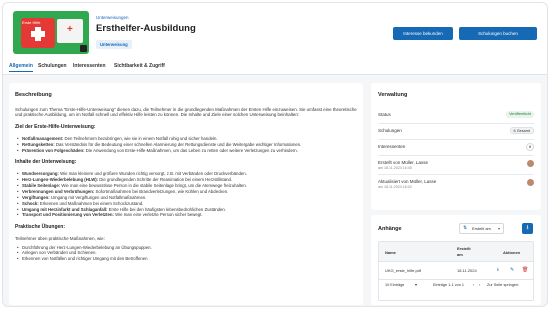  I want to click on management-heading: Verwaltung, so click(393, 95).